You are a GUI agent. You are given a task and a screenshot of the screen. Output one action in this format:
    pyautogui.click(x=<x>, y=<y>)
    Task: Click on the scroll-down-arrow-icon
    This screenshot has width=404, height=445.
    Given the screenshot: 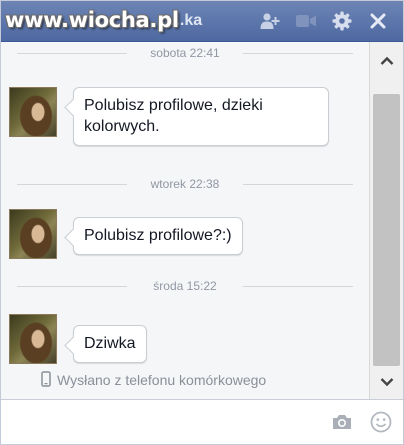 What is the action you would take?
    pyautogui.click(x=386, y=382)
    